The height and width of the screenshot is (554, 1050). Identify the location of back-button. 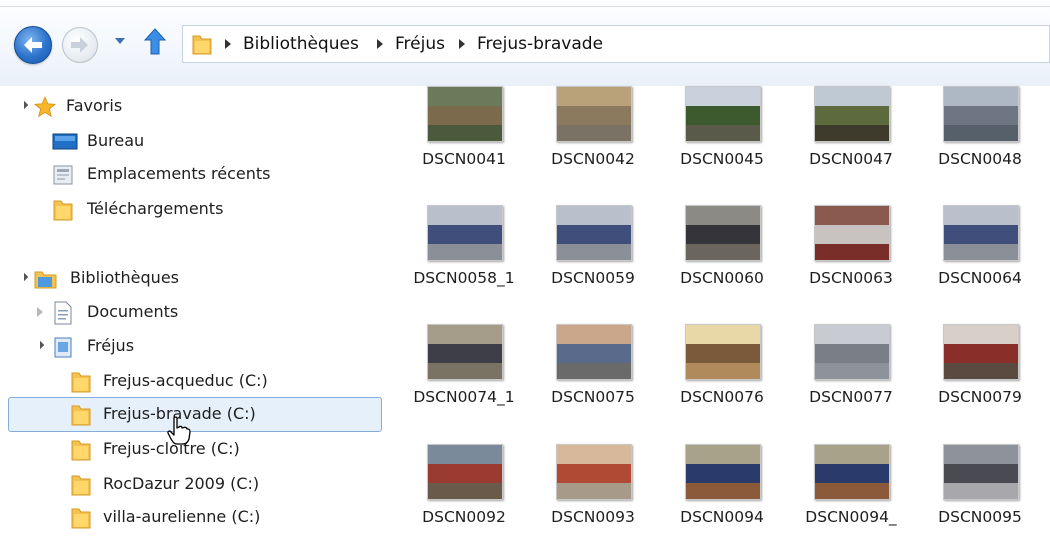
(33, 45).